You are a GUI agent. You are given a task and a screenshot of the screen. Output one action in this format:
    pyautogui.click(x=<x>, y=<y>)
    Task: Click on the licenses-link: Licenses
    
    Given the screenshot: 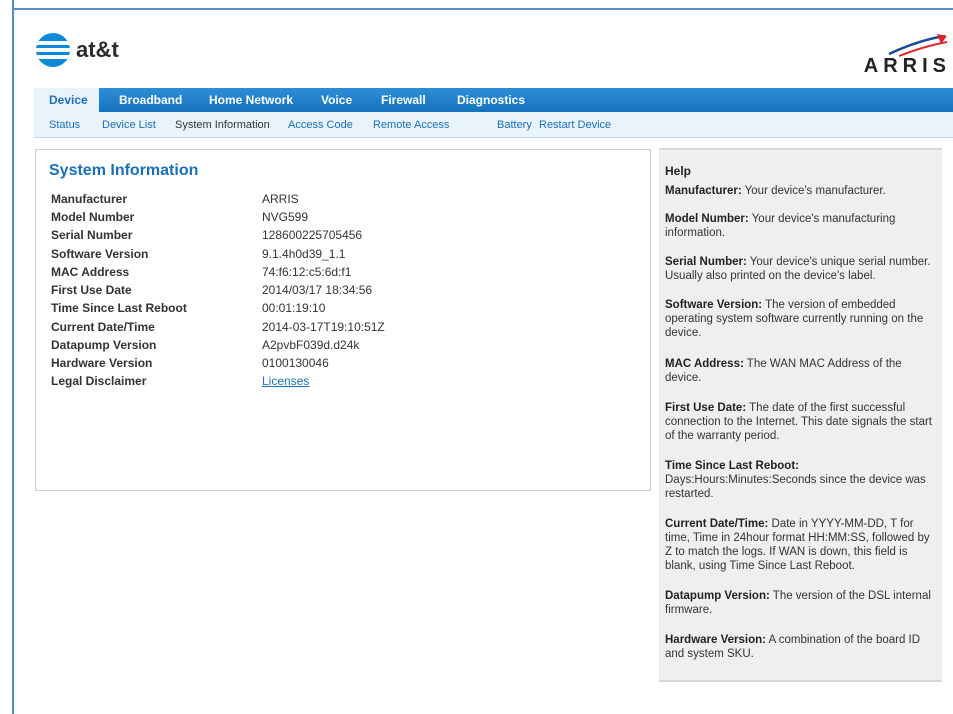 What is the action you would take?
    pyautogui.click(x=285, y=381)
    